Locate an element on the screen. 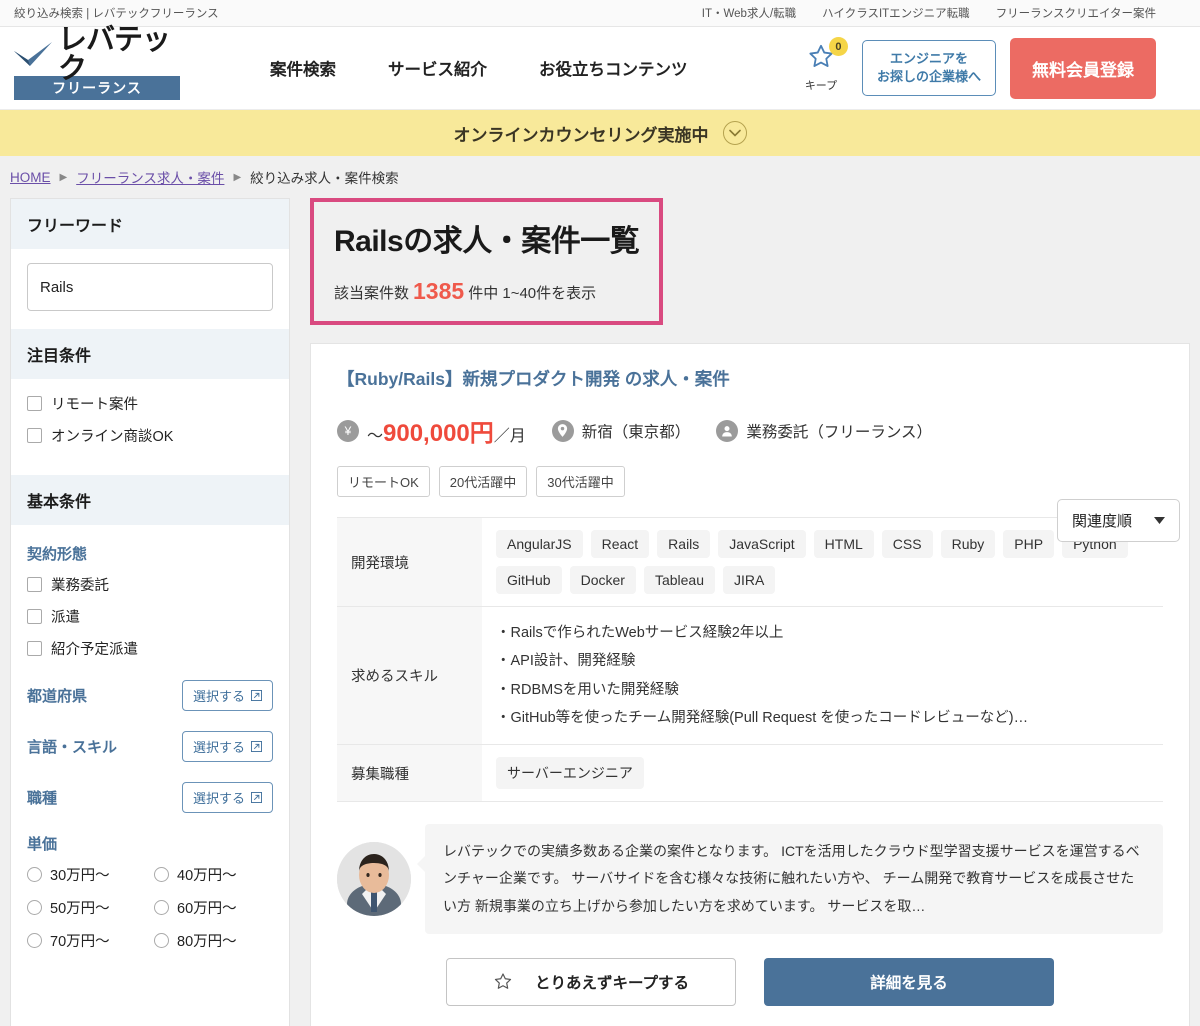 This screenshot has height=1026, width=1200. job-salary: ¥ 〜900,000円／月 is located at coordinates (431, 430).